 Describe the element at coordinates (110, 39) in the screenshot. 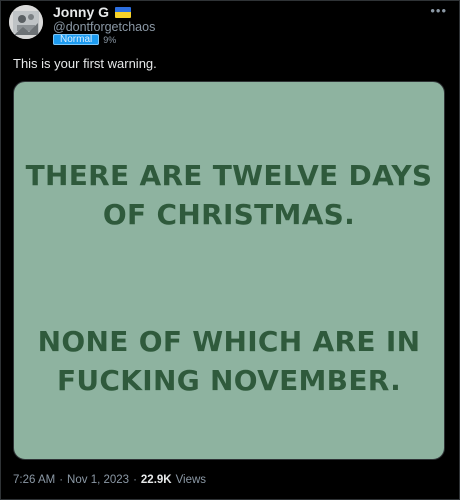

I see `status-badge-value: 9%` at that location.